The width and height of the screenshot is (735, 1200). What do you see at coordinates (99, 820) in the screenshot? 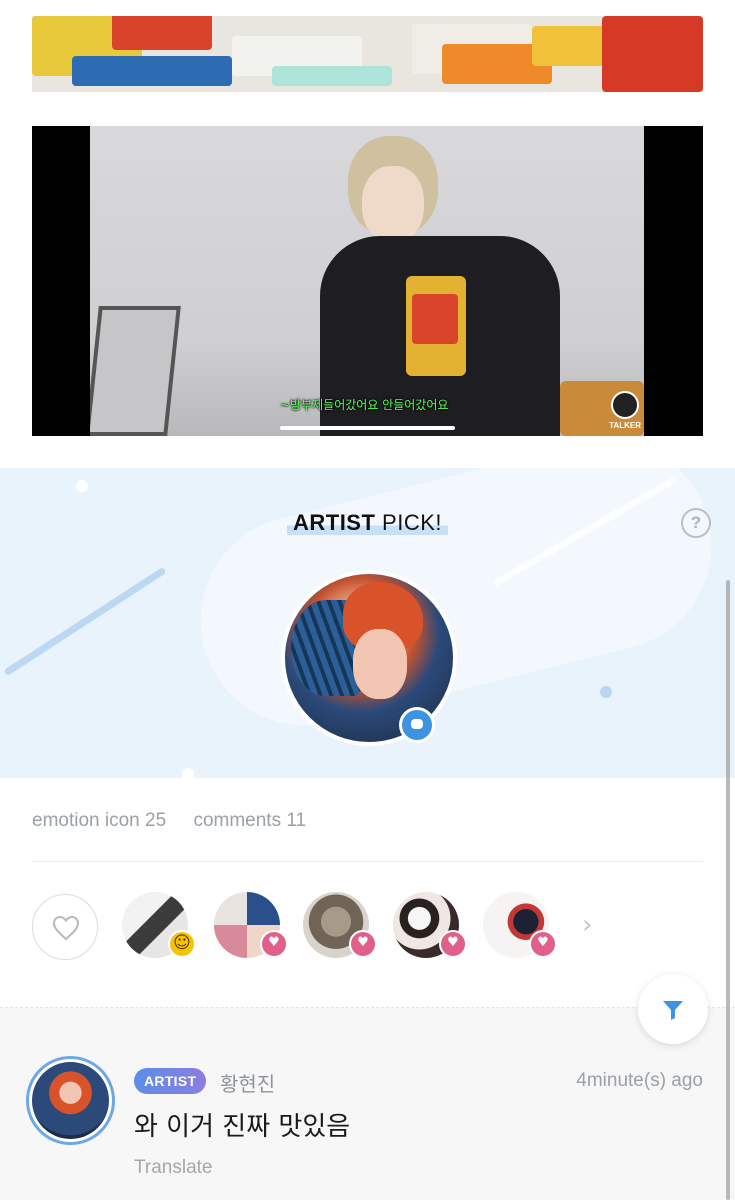
I see `emotion-count: emotion icon 25` at bounding box center [99, 820].